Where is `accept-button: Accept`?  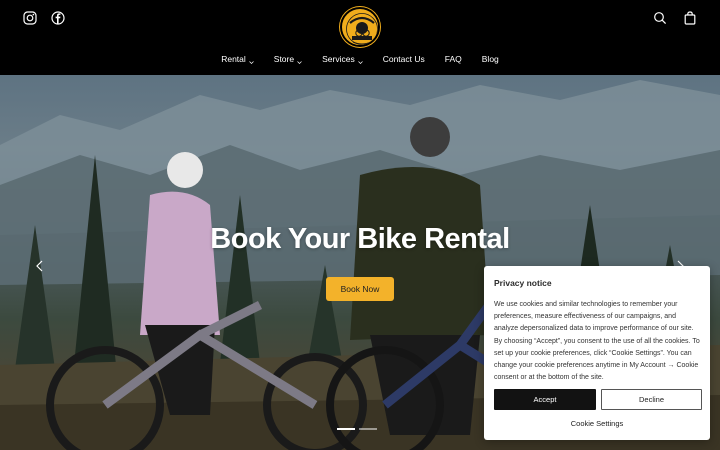 accept-button: Accept is located at coordinates (545, 399).